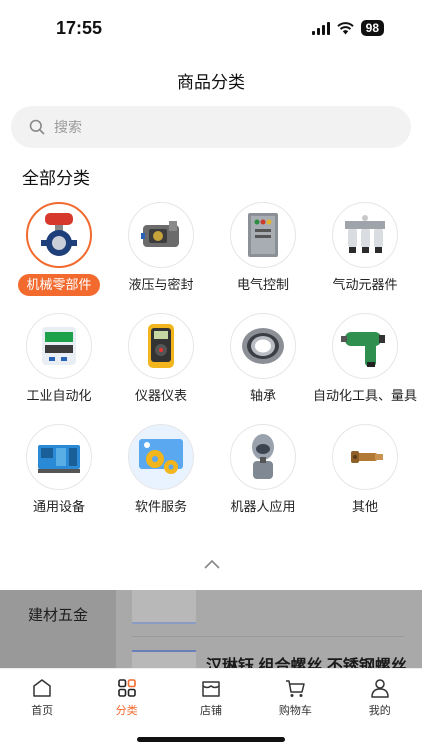 The image size is (422, 750). Describe the element at coordinates (160, 234) in the screenshot. I see `hydraulic-pump-icon` at that location.